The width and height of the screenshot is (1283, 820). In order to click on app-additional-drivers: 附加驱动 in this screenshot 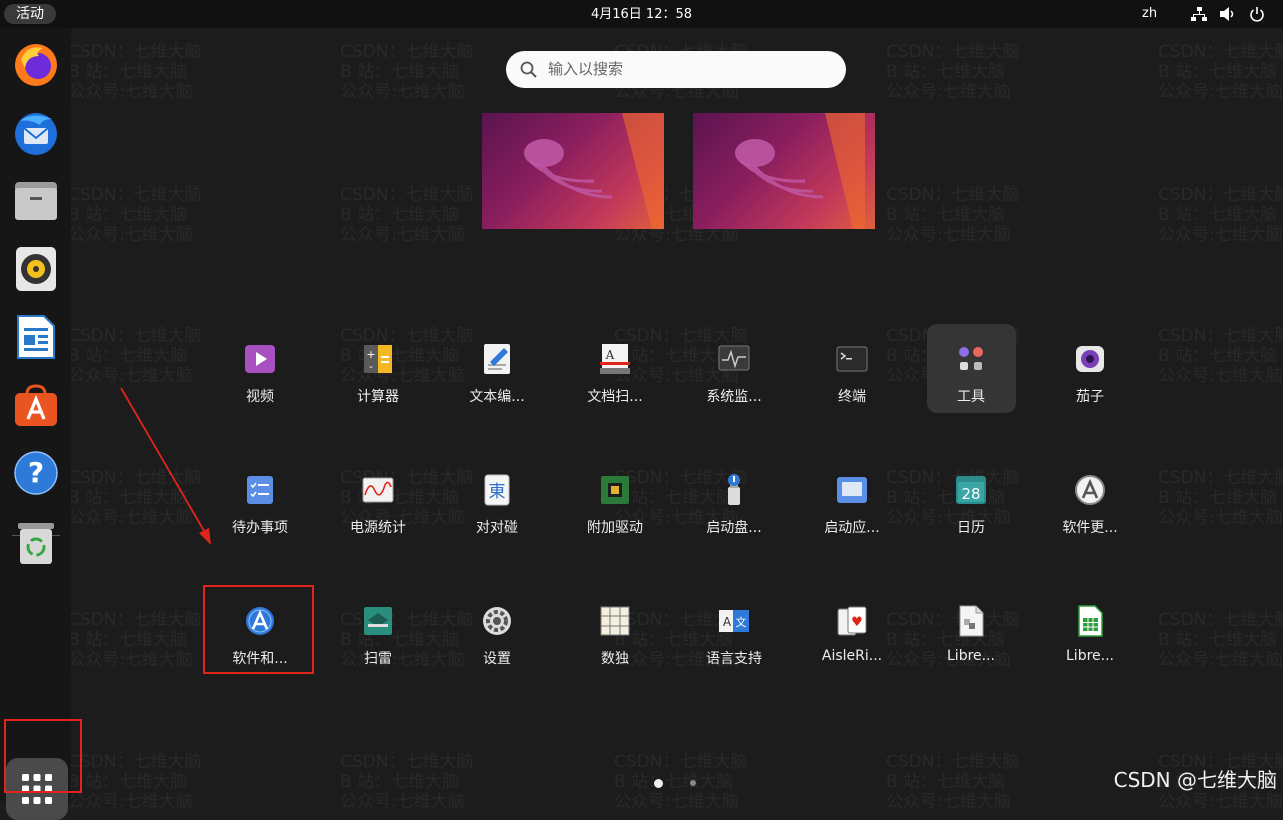, I will do `click(615, 505)`.